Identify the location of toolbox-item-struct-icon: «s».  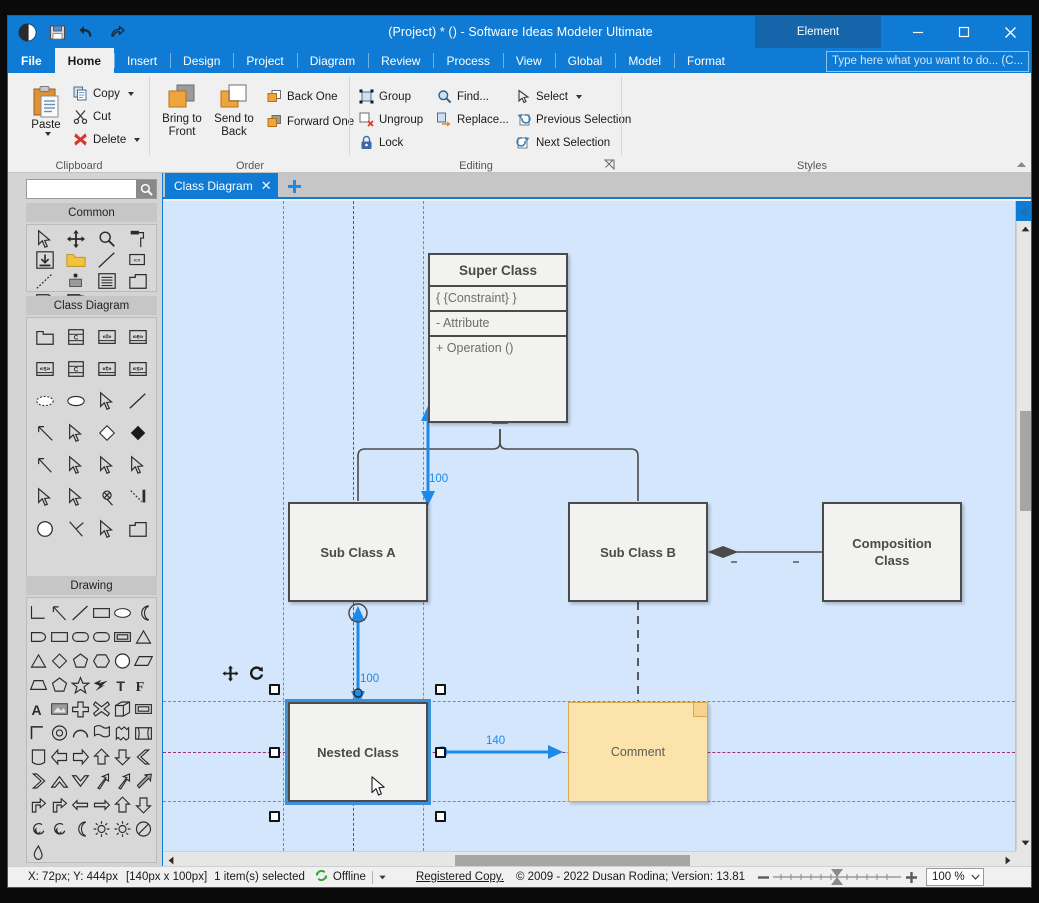
(137, 369).